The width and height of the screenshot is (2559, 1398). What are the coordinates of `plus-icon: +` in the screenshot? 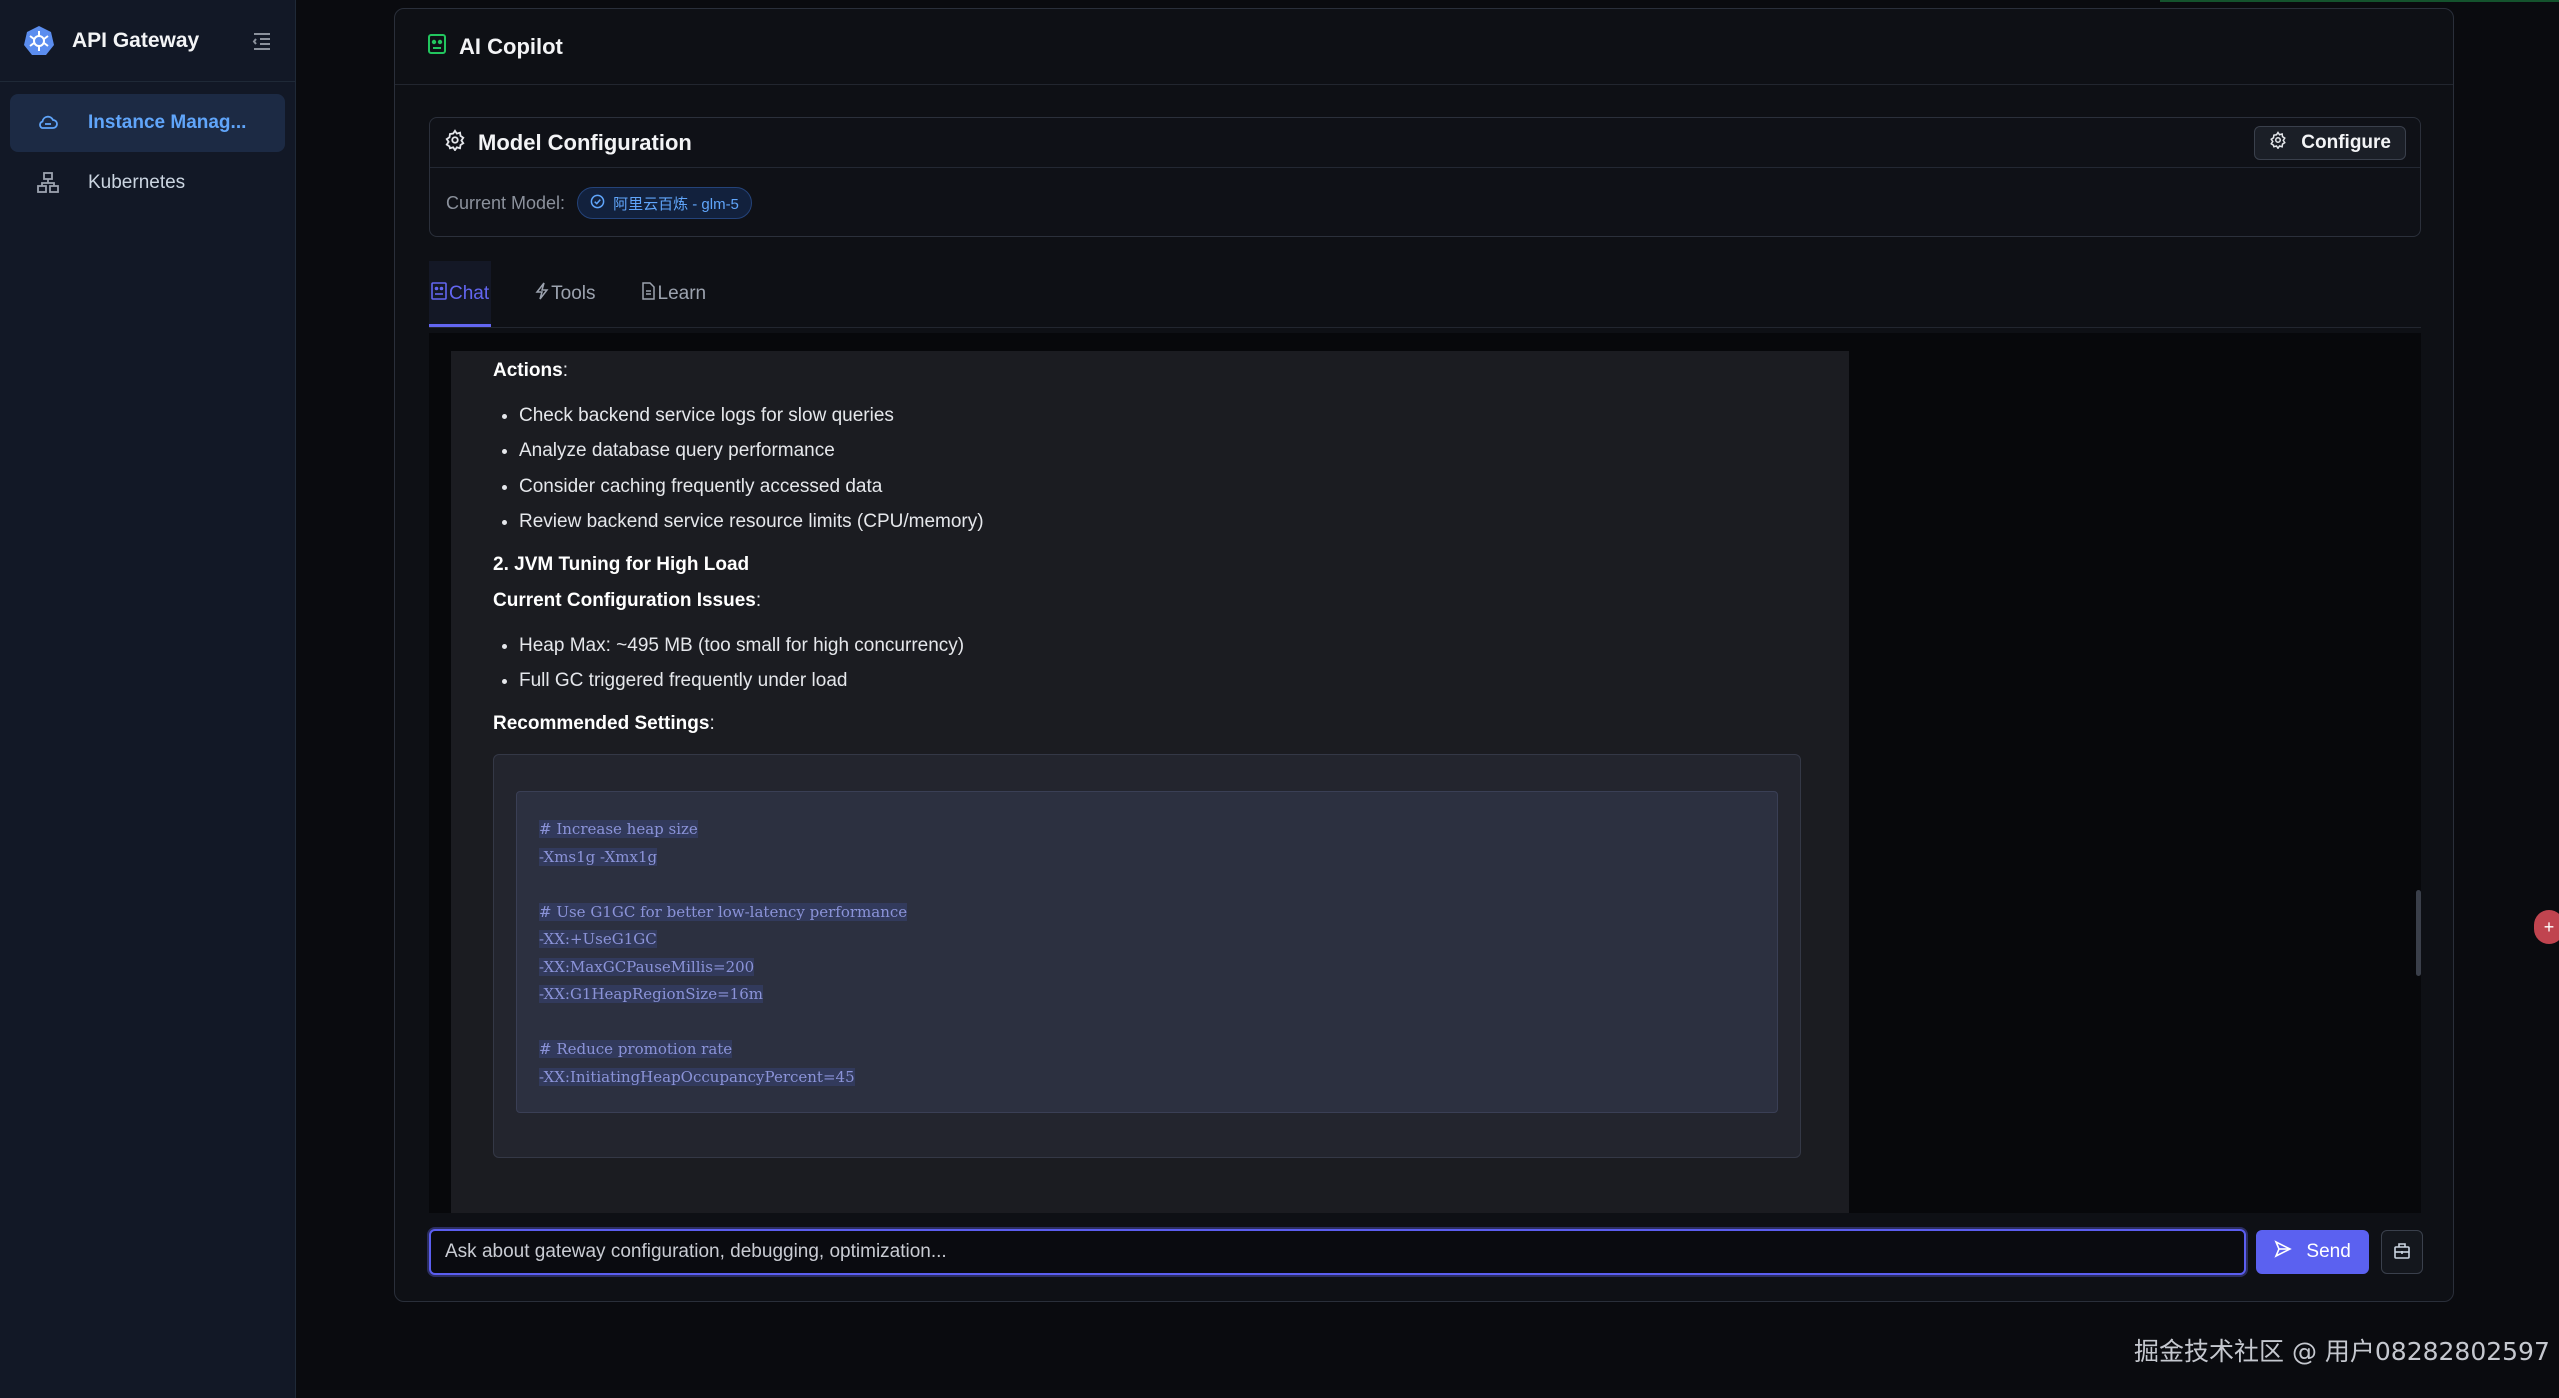 It's located at (2549, 926).